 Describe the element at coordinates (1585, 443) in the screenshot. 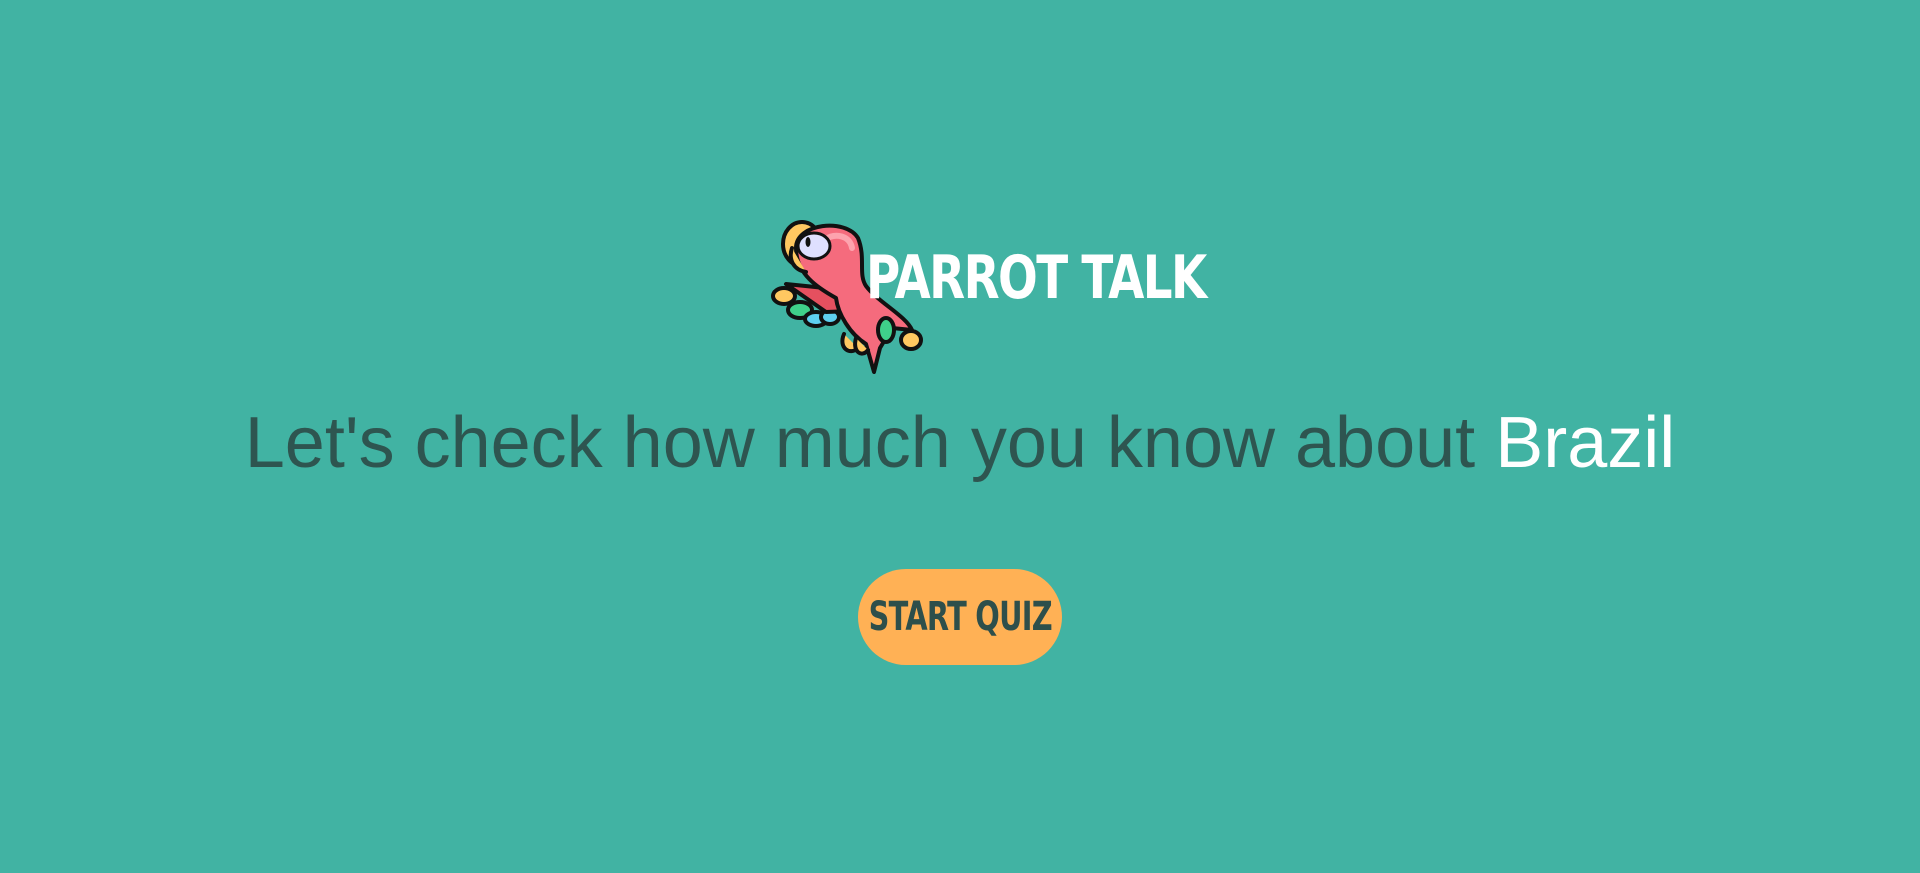

I see `country-name: Brazil` at that location.